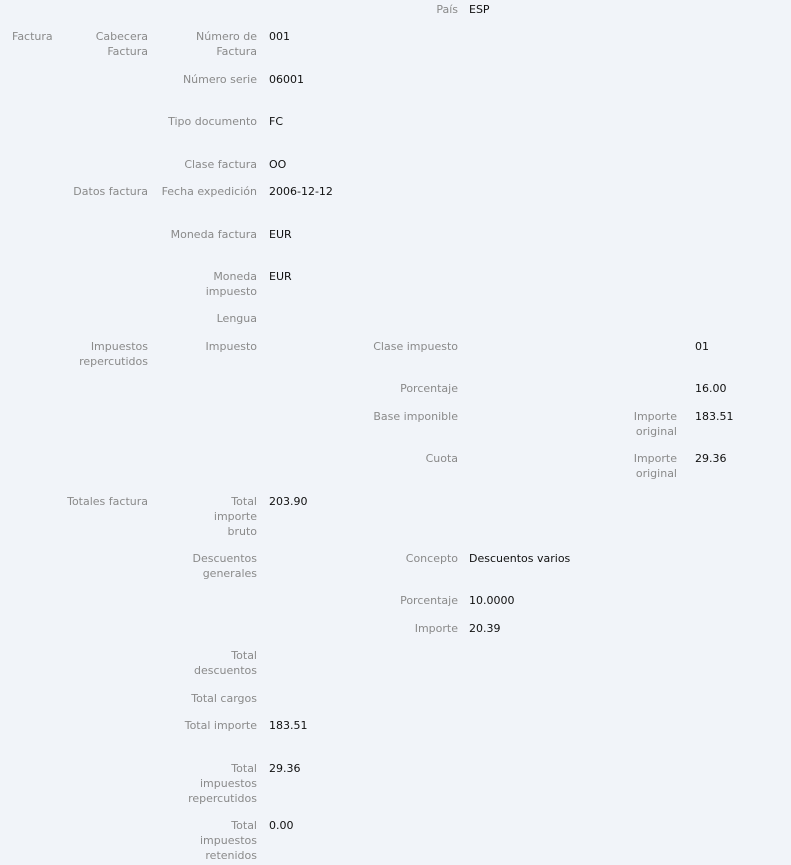  Describe the element at coordinates (219, 79) in the screenshot. I see `numero-serie-label: Número serie` at that location.